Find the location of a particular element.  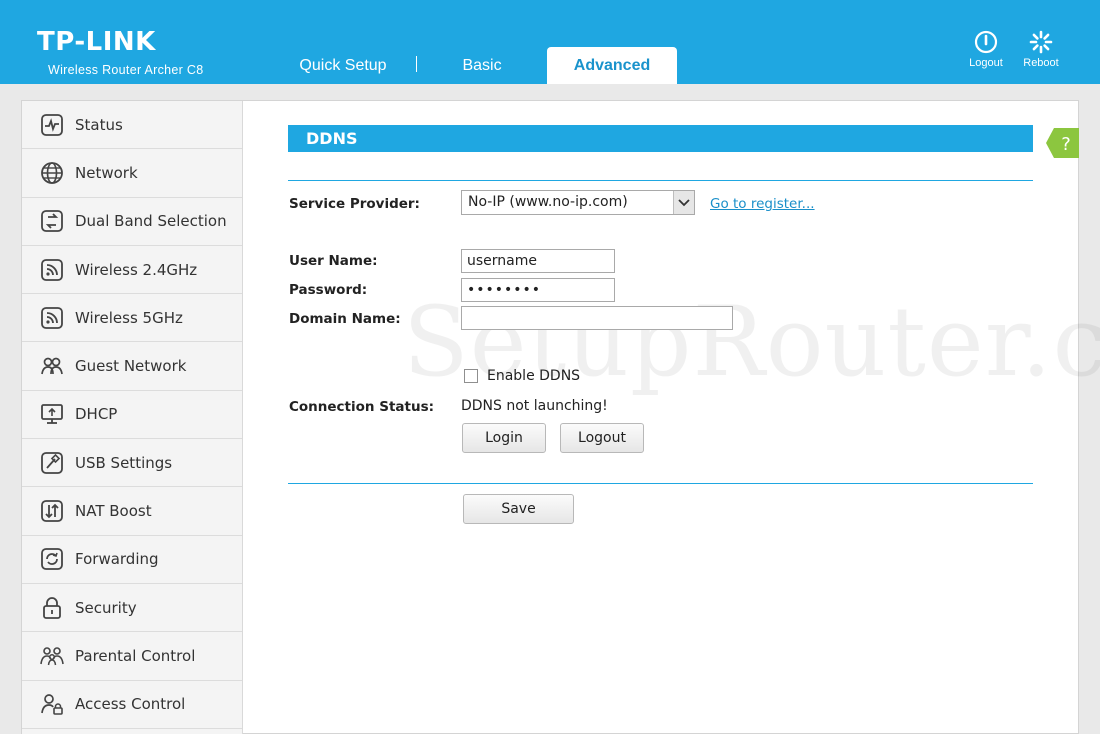

lock-icon is located at coordinates (52, 608).